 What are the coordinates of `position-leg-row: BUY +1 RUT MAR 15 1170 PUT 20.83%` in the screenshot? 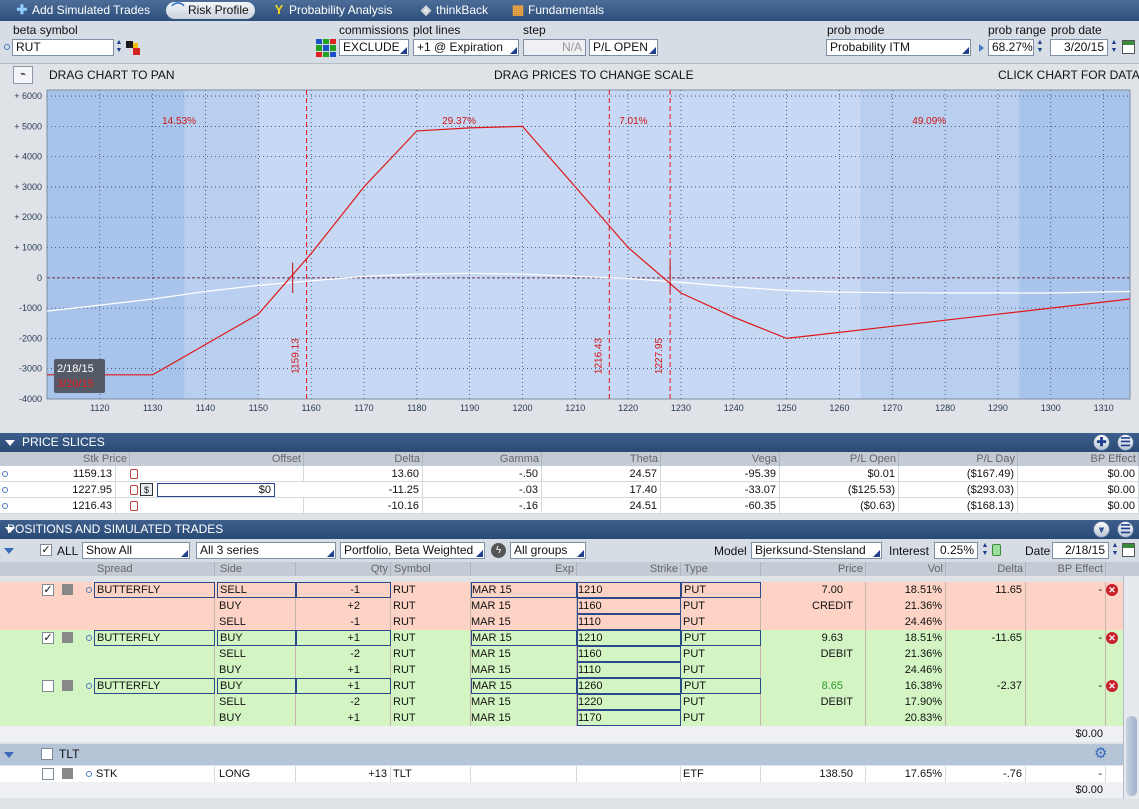 It's located at (561, 718).